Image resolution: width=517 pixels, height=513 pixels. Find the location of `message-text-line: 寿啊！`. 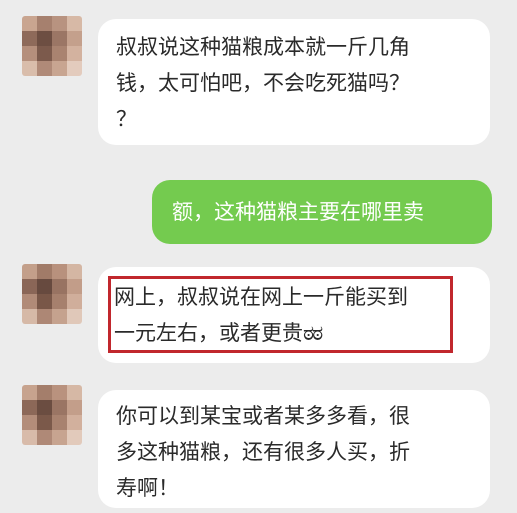

message-text-line: 寿啊！ is located at coordinates (147, 488).